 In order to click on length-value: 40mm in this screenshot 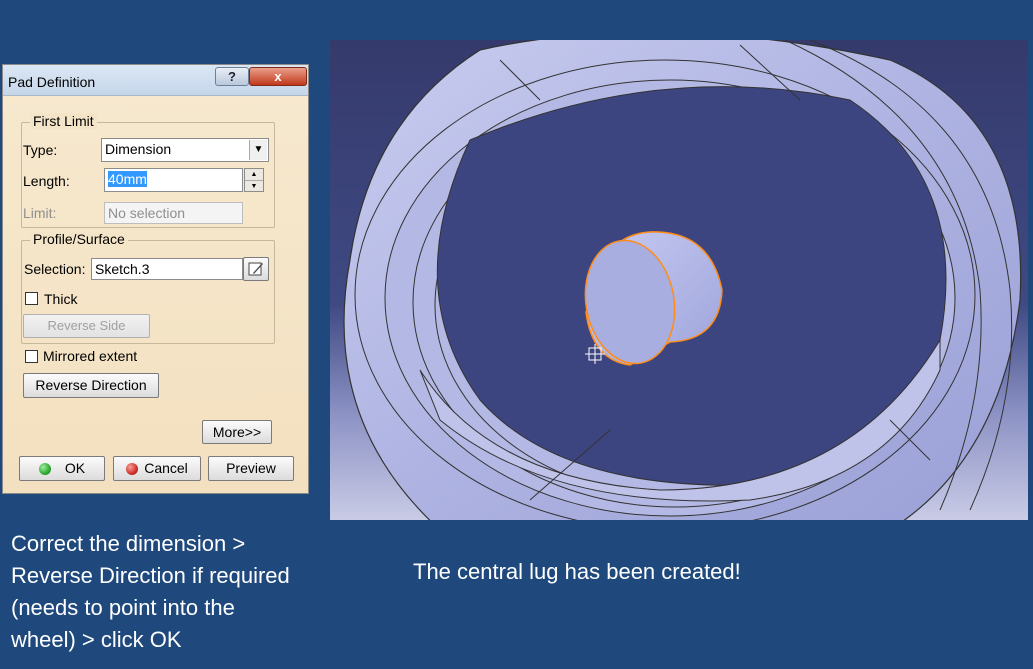, I will do `click(127, 179)`.